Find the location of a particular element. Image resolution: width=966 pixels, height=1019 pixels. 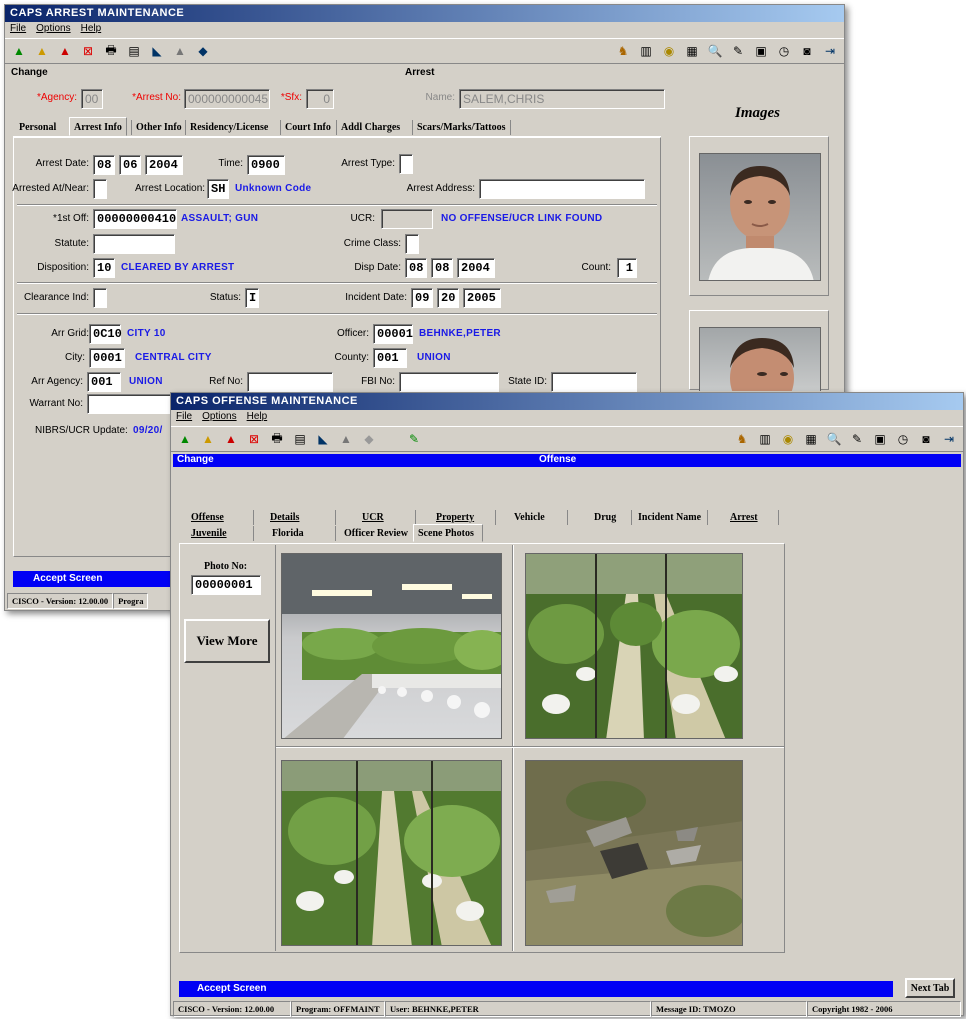

tab-court-info: Court Info is located at coordinates (307, 127).